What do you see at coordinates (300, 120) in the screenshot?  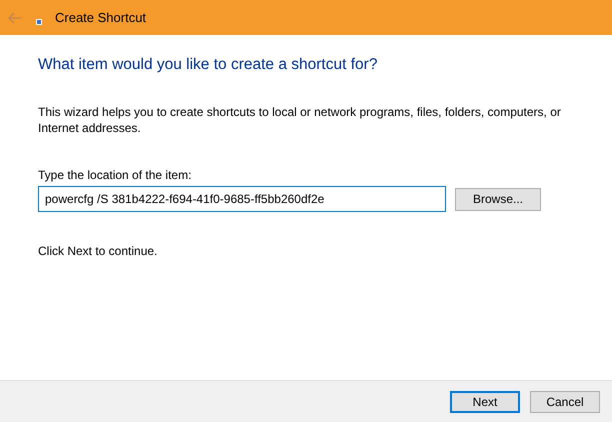 I see `description-text: This wizard helps you to create shortcuts to local or network programs, files, folders, computers, or Internet addresses.` at bounding box center [300, 120].